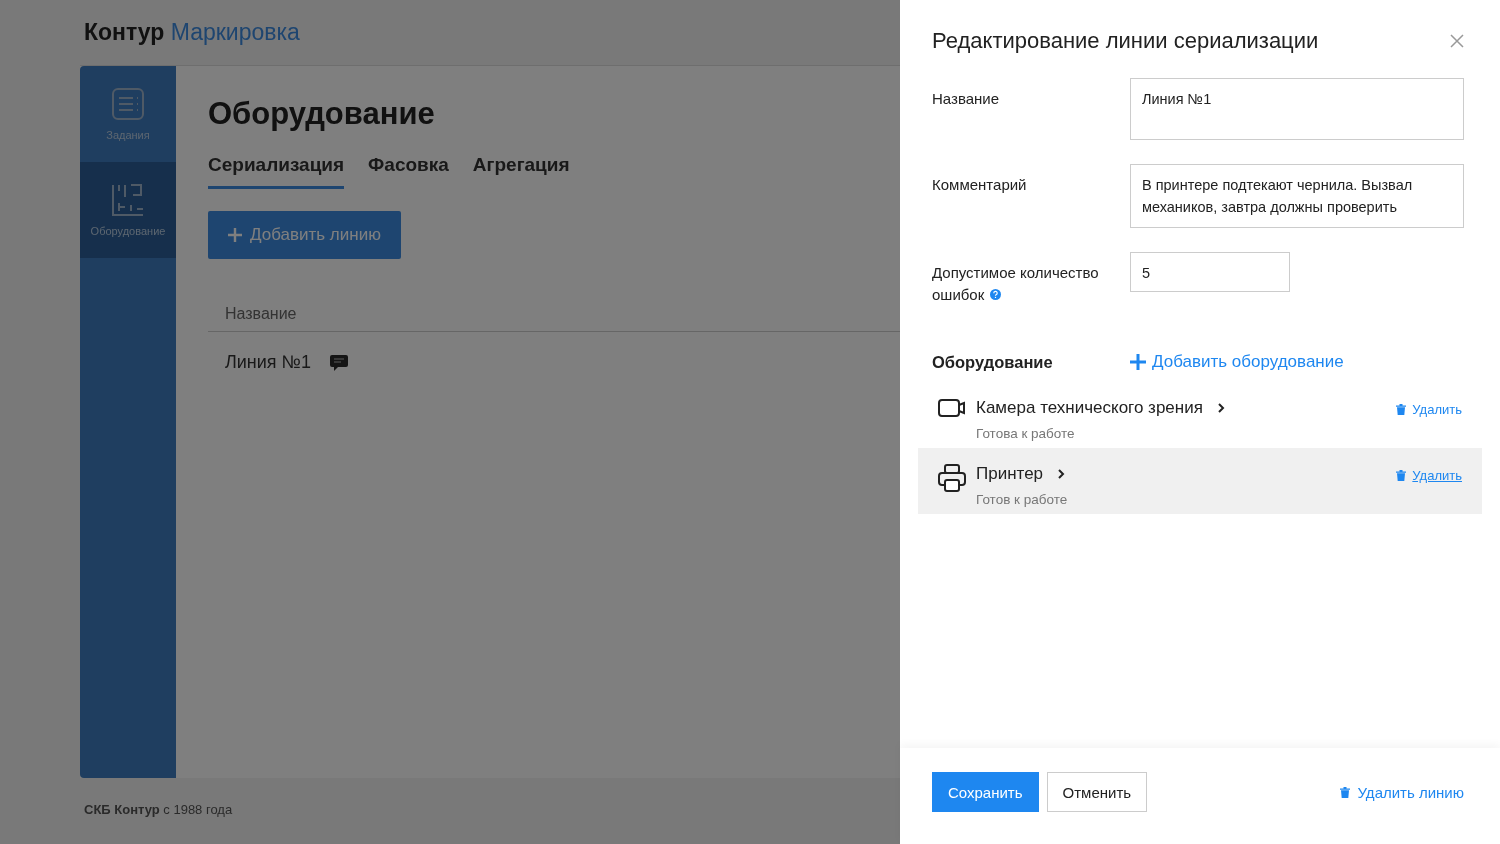 The width and height of the screenshot is (1500, 844). Describe the element at coordinates (1297, 109) in the screenshot. I see `text-field: Линия №1` at that location.